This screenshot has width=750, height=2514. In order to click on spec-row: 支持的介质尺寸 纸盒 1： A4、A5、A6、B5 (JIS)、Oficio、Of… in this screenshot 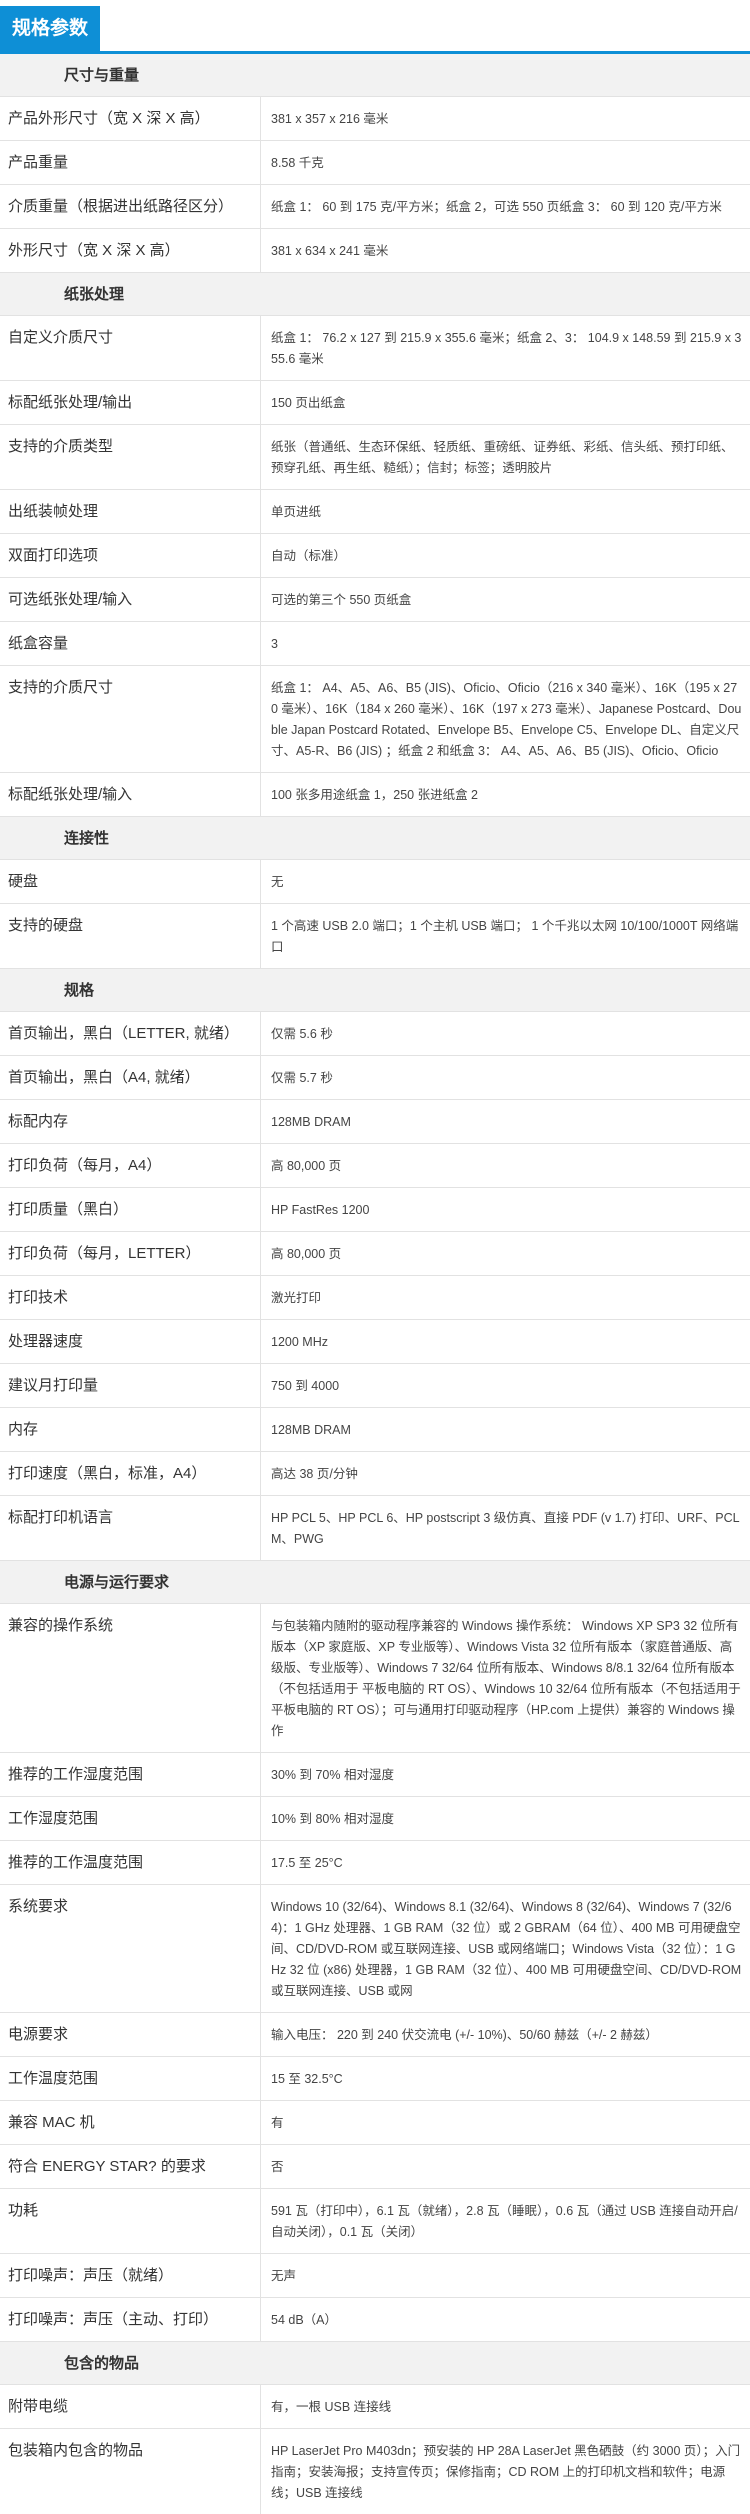, I will do `click(375, 719)`.